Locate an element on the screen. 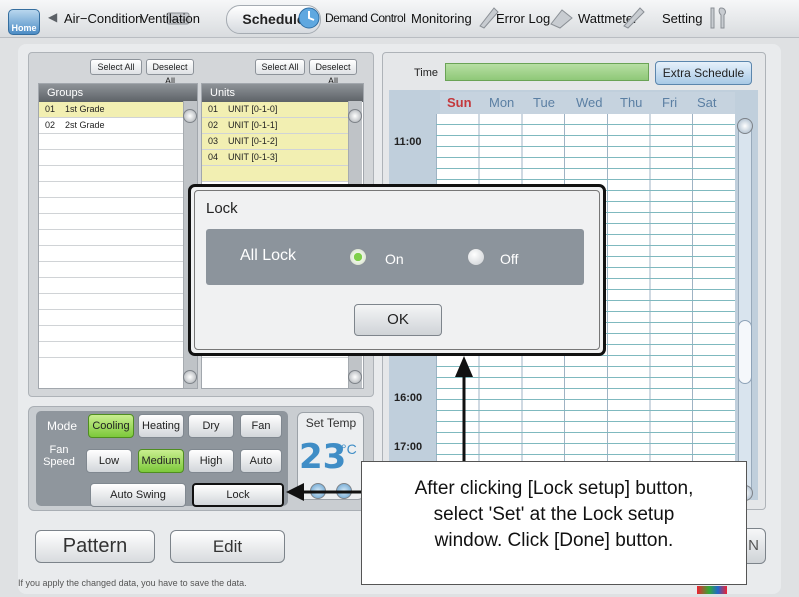  callout-arrow-up-head is located at coordinates (464, 366).